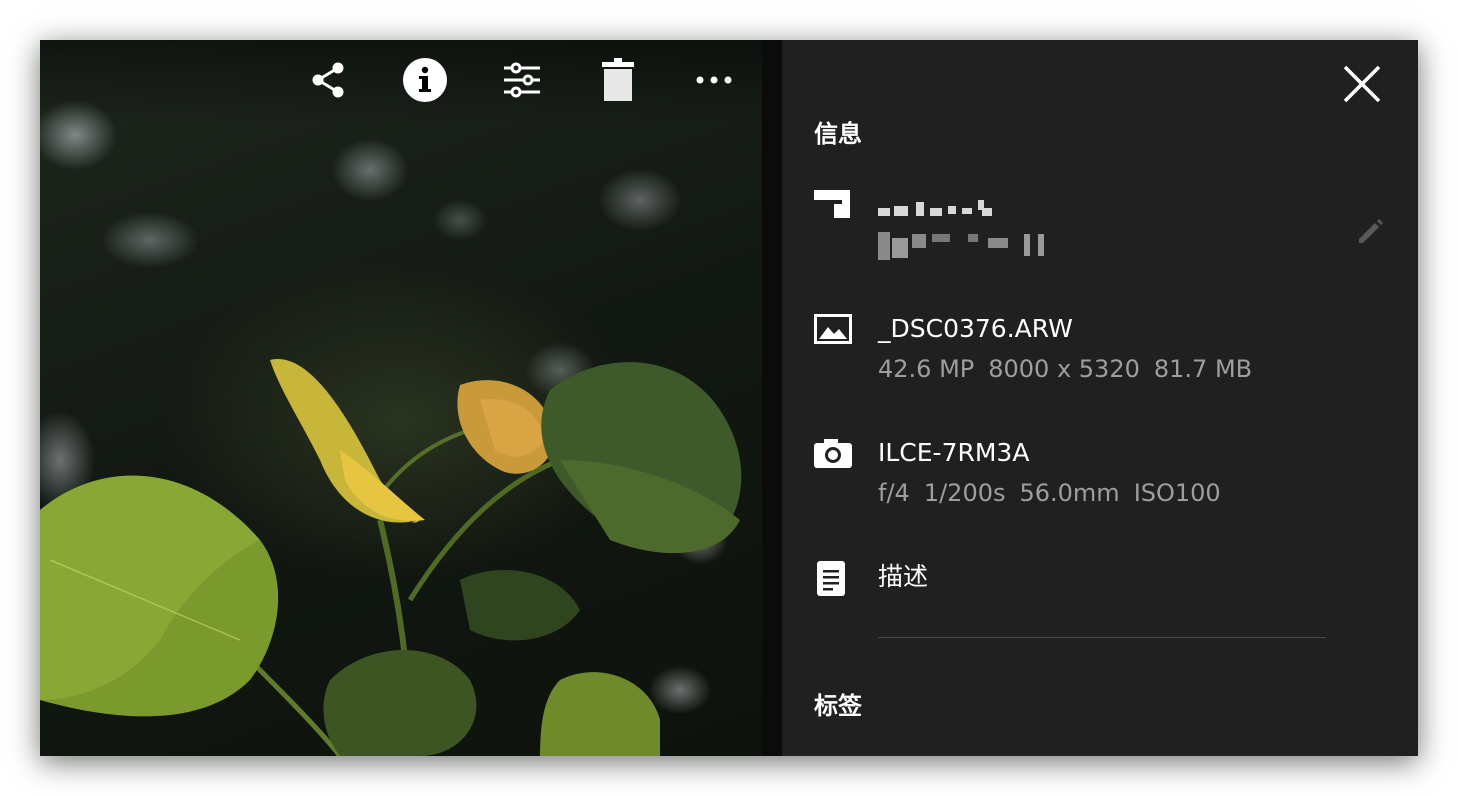 This screenshot has height=796, width=1458. I want to click on description-field: 描述, so click(903, 577).